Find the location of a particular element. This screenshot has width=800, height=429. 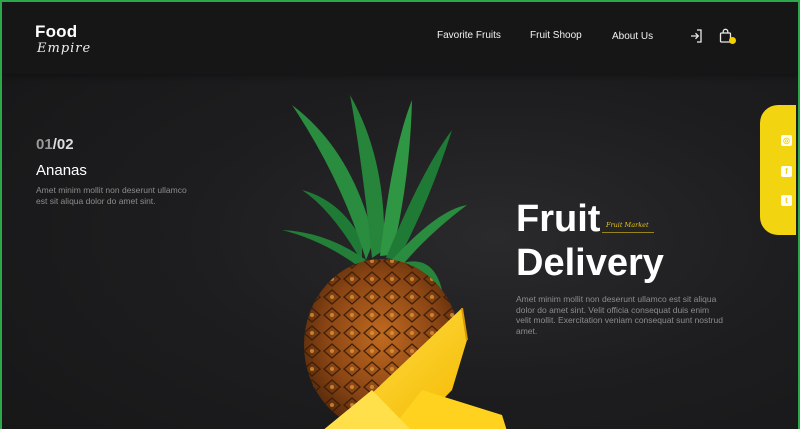

hero-title-line2: Delivery is located at coordinates (590, 263).